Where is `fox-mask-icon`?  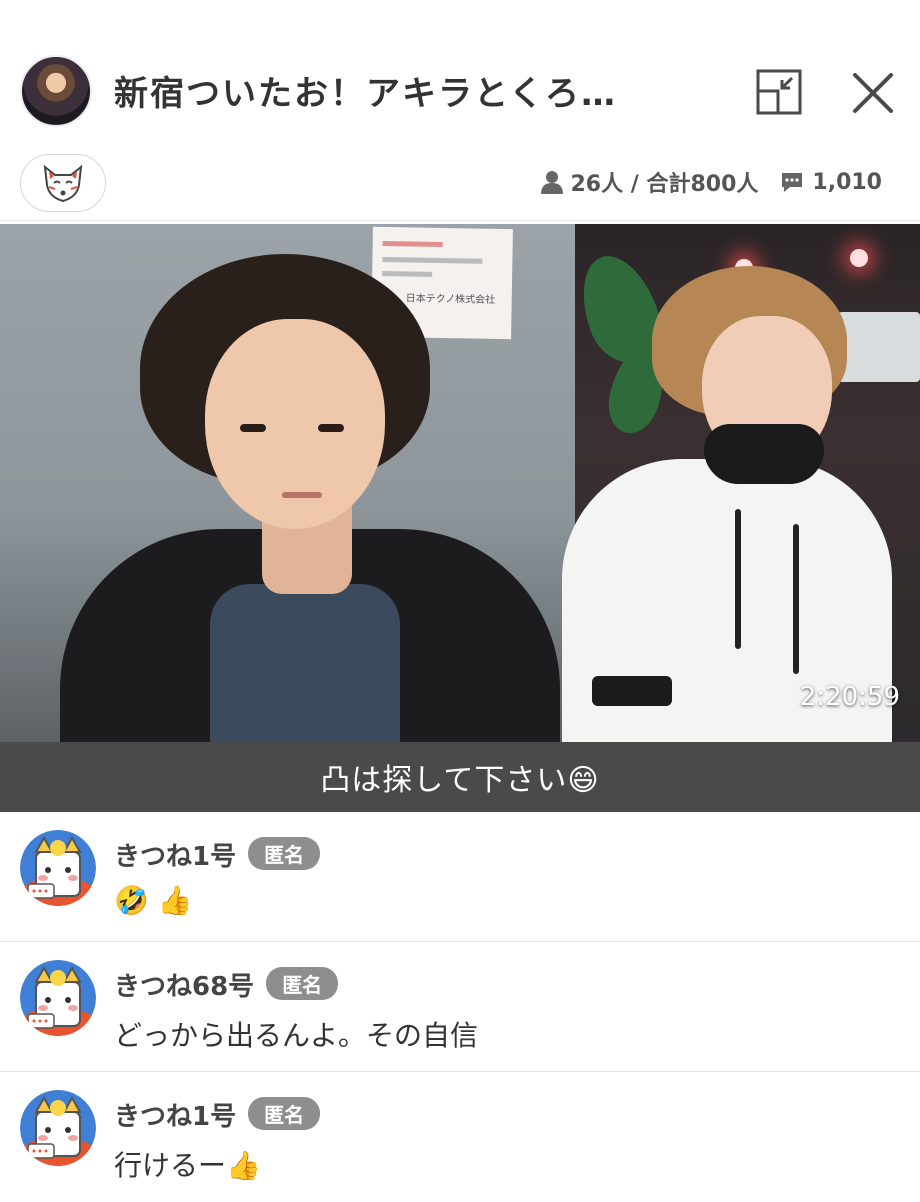 fox-mask-icon is located at coordinates (63, 183).